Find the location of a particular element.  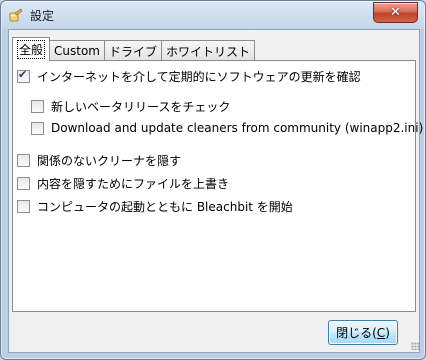

tab-bar: 全般 Custom ドライブ ホワイトリスト is located at coordinates (134, 49).